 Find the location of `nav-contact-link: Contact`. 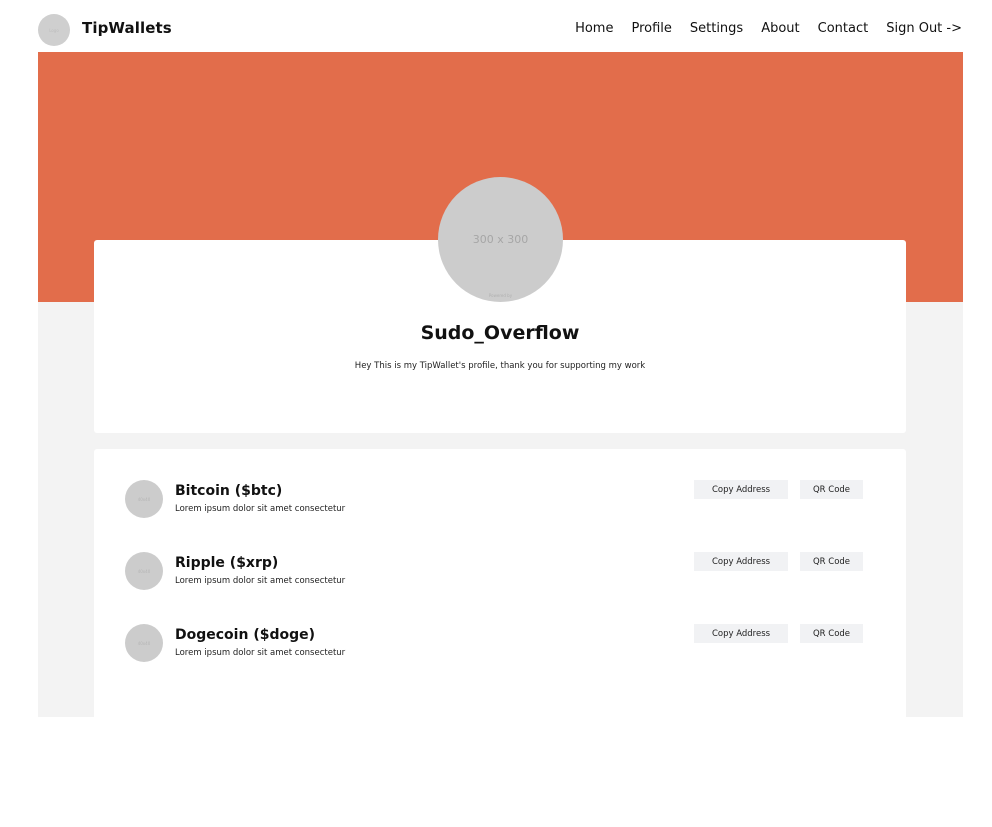

nav-contact-link: Contact is located at coordinates (843, 28).